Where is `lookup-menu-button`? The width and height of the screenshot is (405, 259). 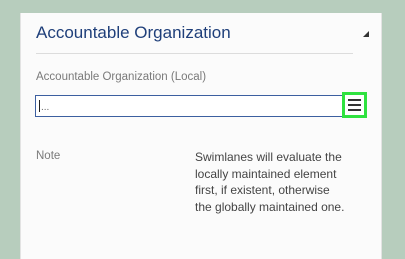 lookup-menu-button is located at coordinates (354, 105).